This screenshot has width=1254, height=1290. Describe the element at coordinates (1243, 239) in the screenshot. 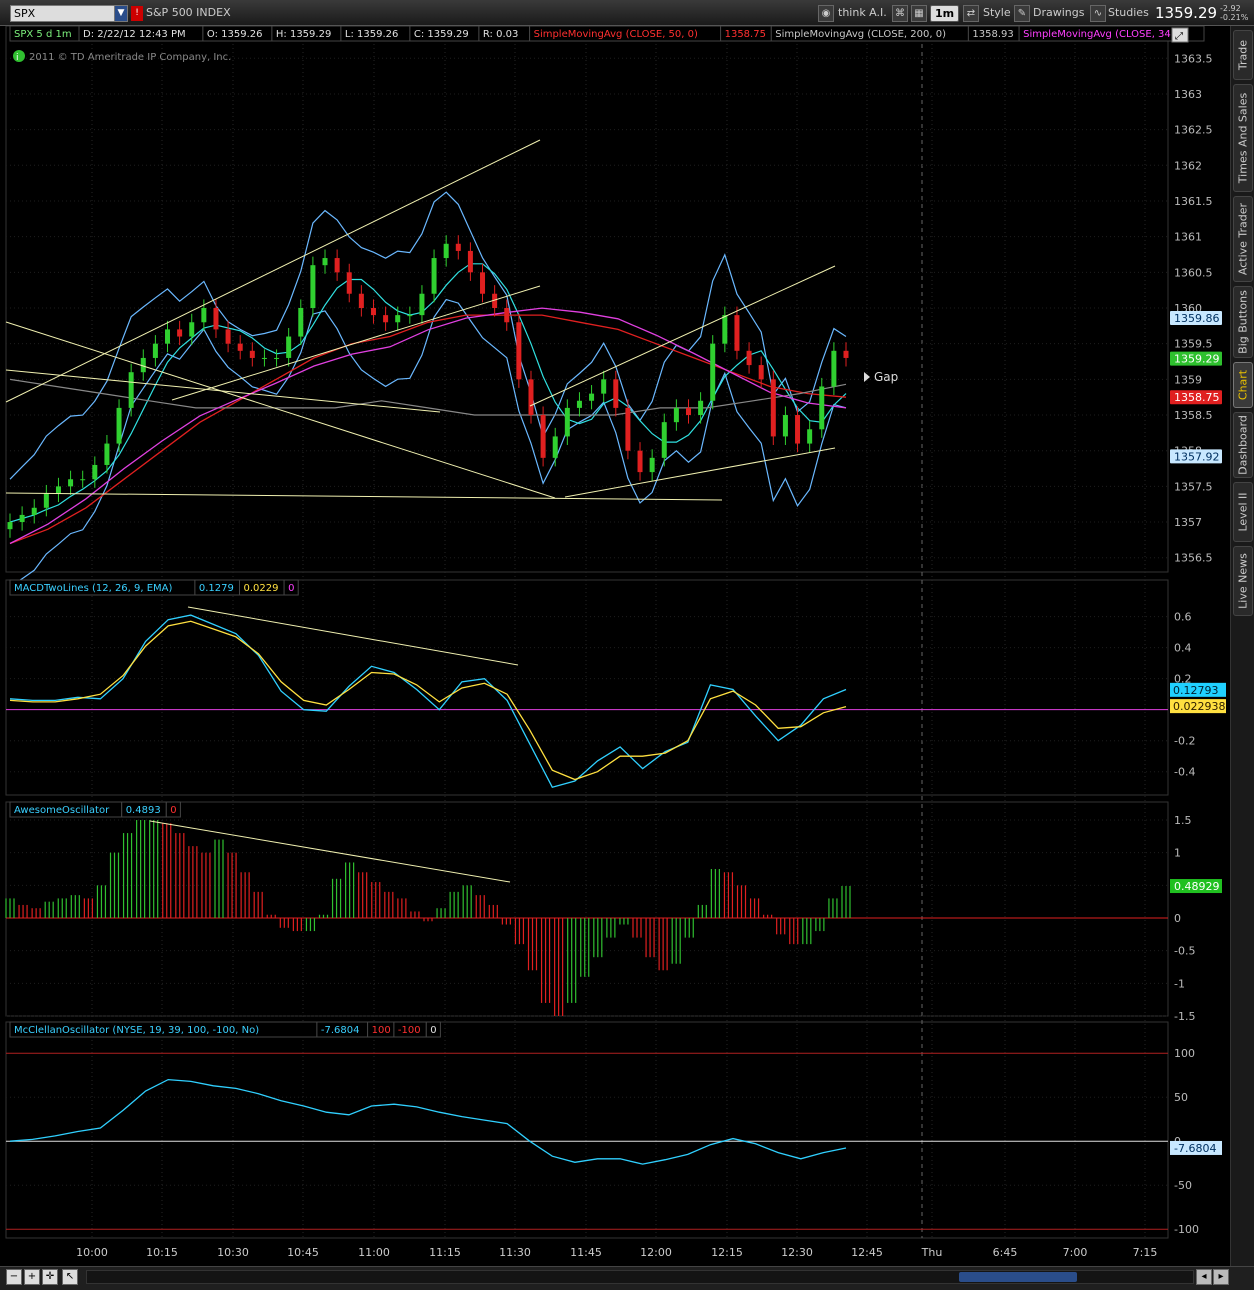

I see `side-tab-active-trader: Active Trader` at that location.